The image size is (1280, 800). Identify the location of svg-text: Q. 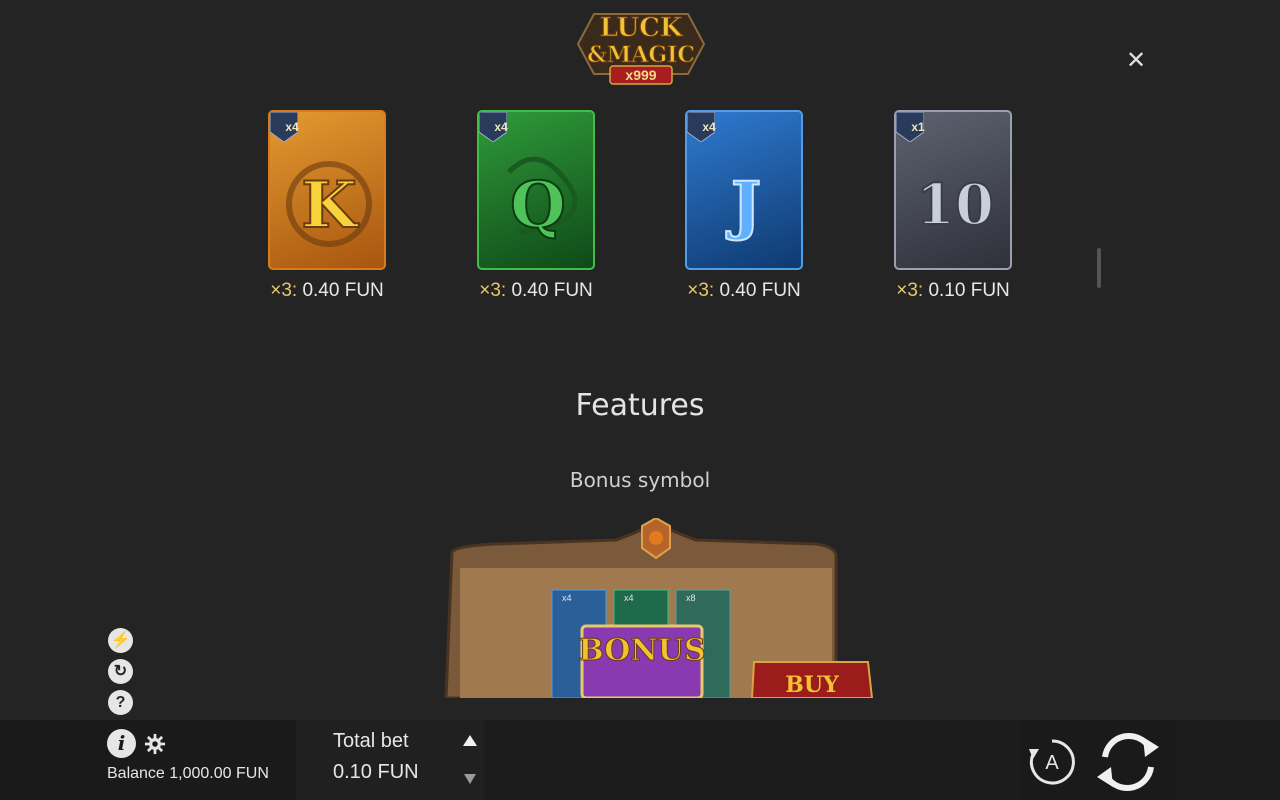
(538, 205).